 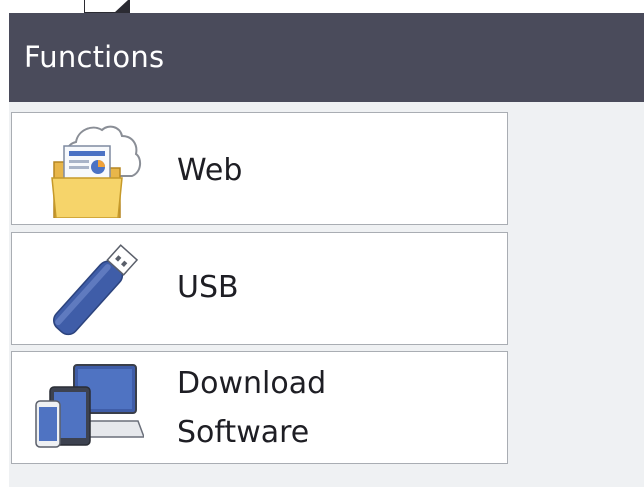 I want to click on menu-item-label-line1: Download, so click(x=252, y=383).